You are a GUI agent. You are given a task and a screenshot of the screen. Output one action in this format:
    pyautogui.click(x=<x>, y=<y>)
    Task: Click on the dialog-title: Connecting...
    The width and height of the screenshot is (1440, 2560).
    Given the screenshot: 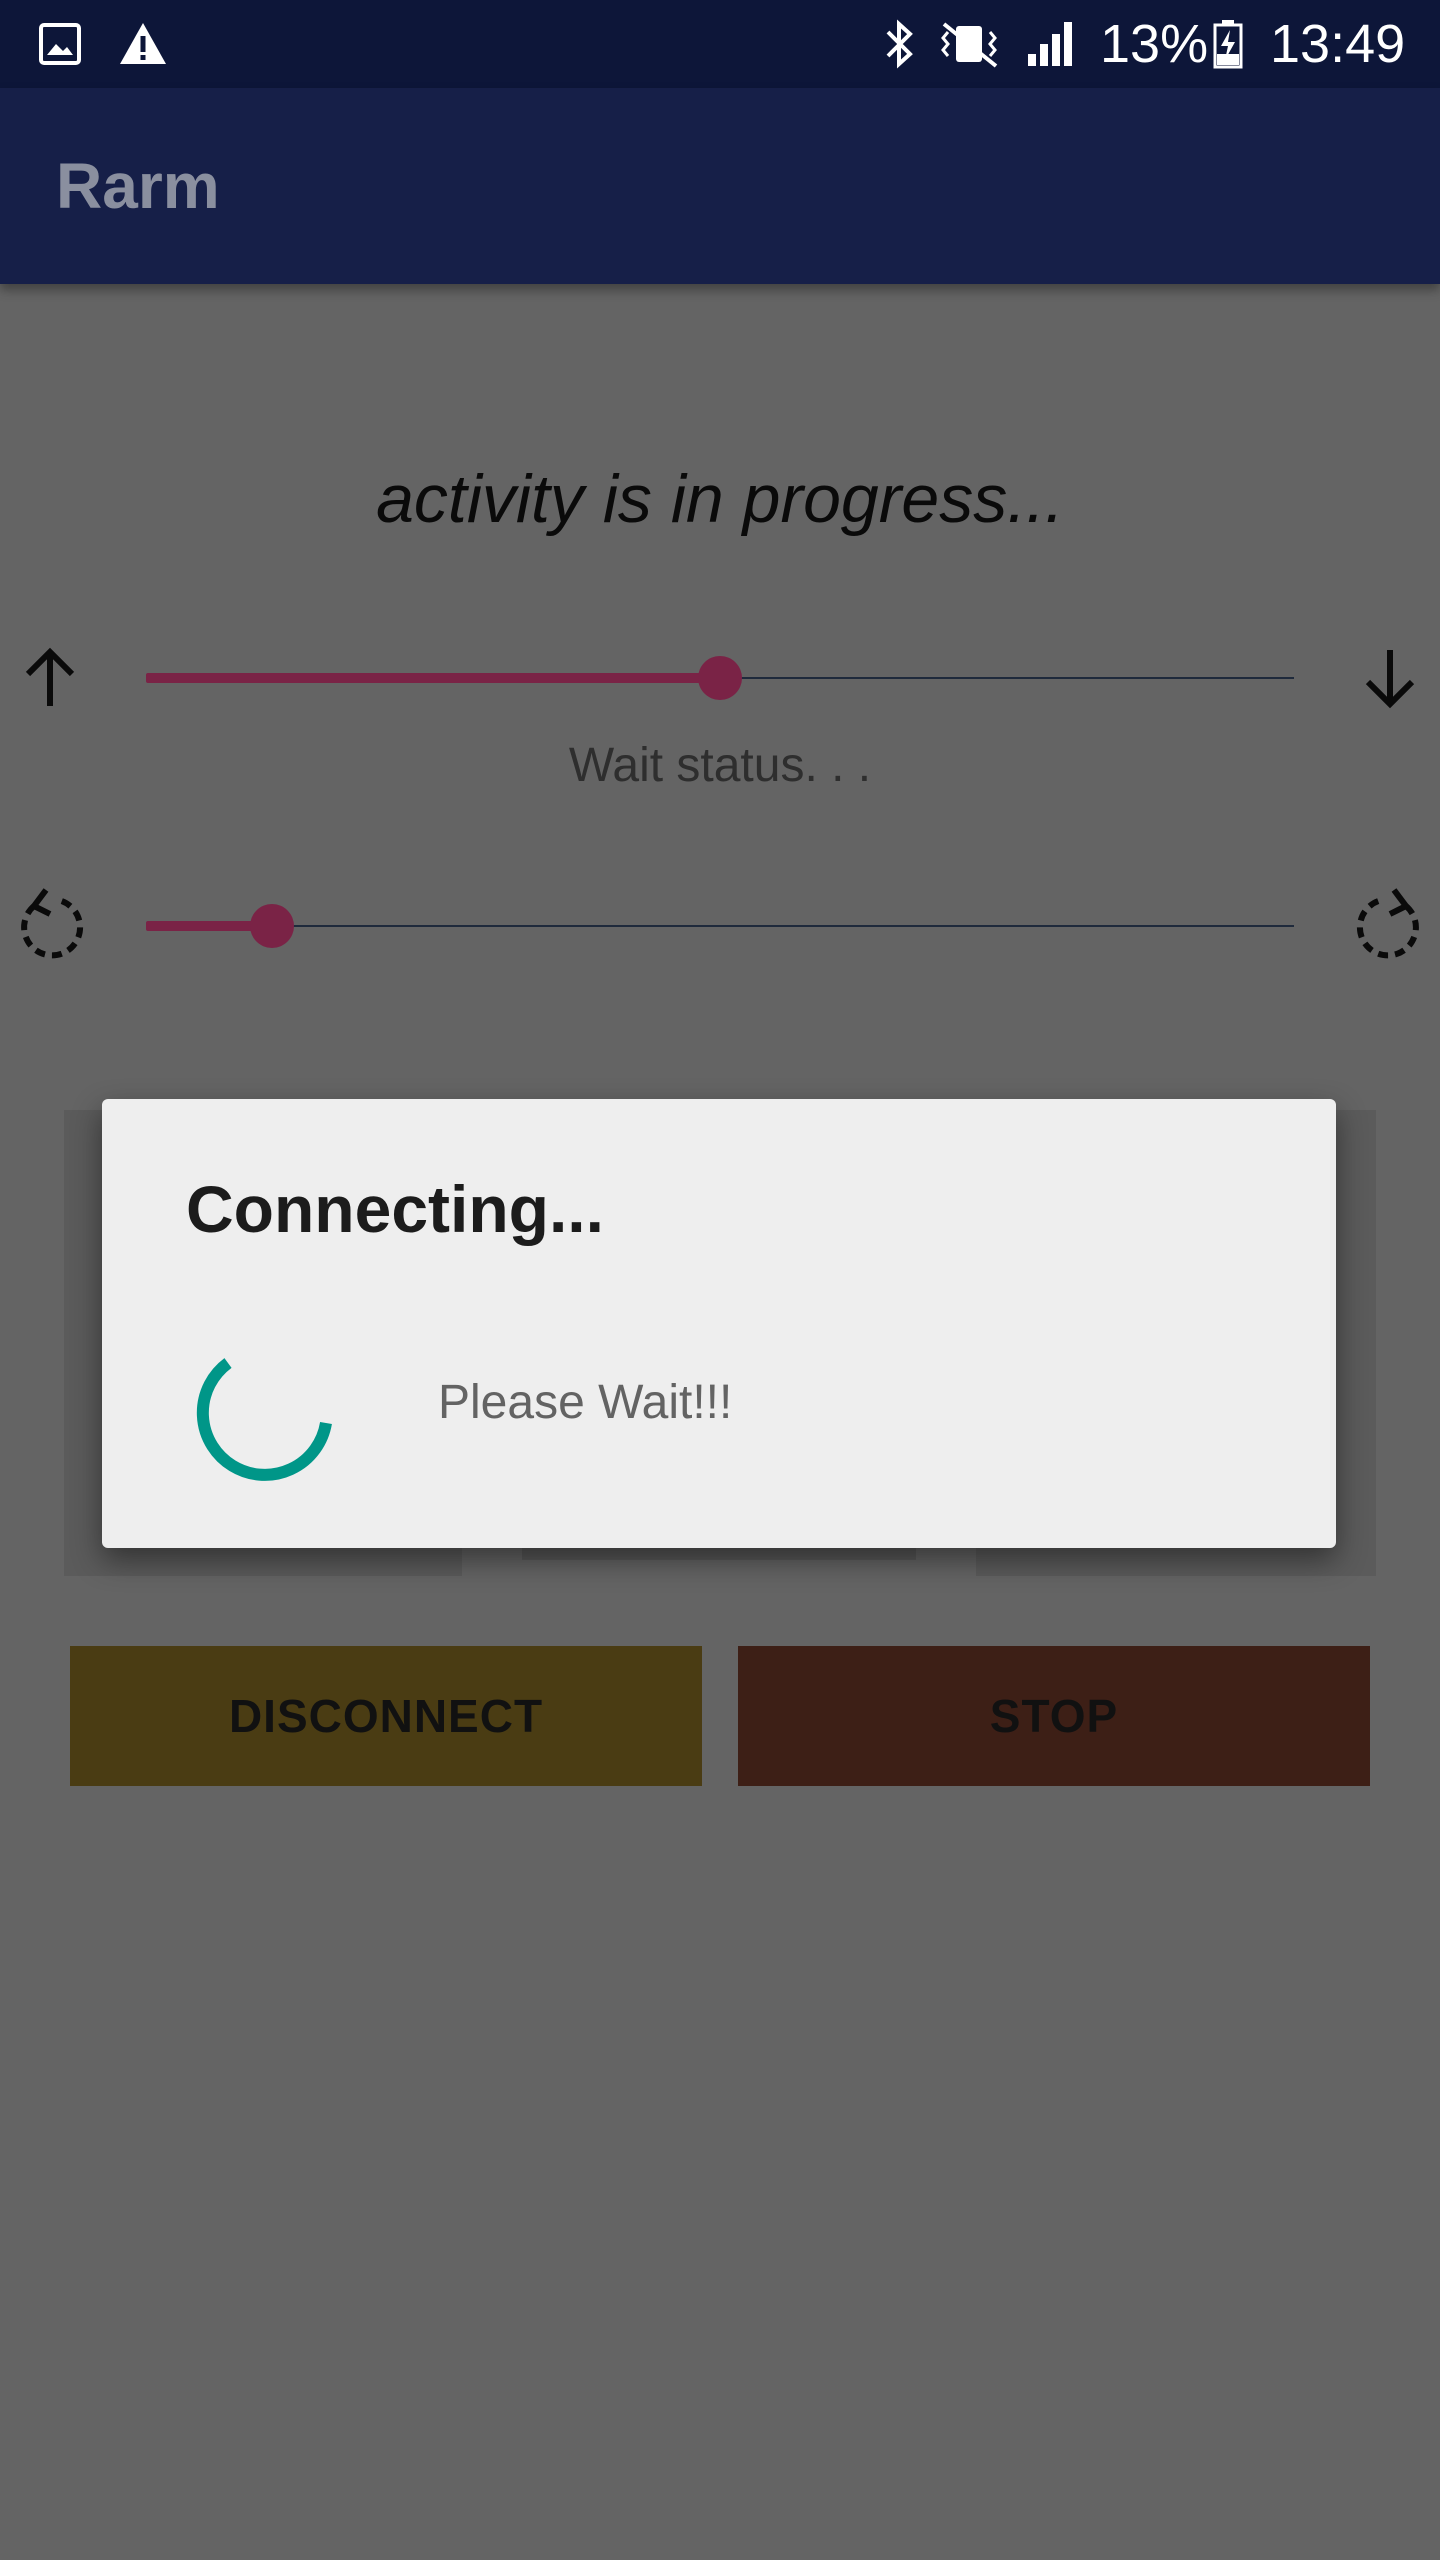 What is the action you would take?
    pyautogui.click(x=395, y=1209)
    